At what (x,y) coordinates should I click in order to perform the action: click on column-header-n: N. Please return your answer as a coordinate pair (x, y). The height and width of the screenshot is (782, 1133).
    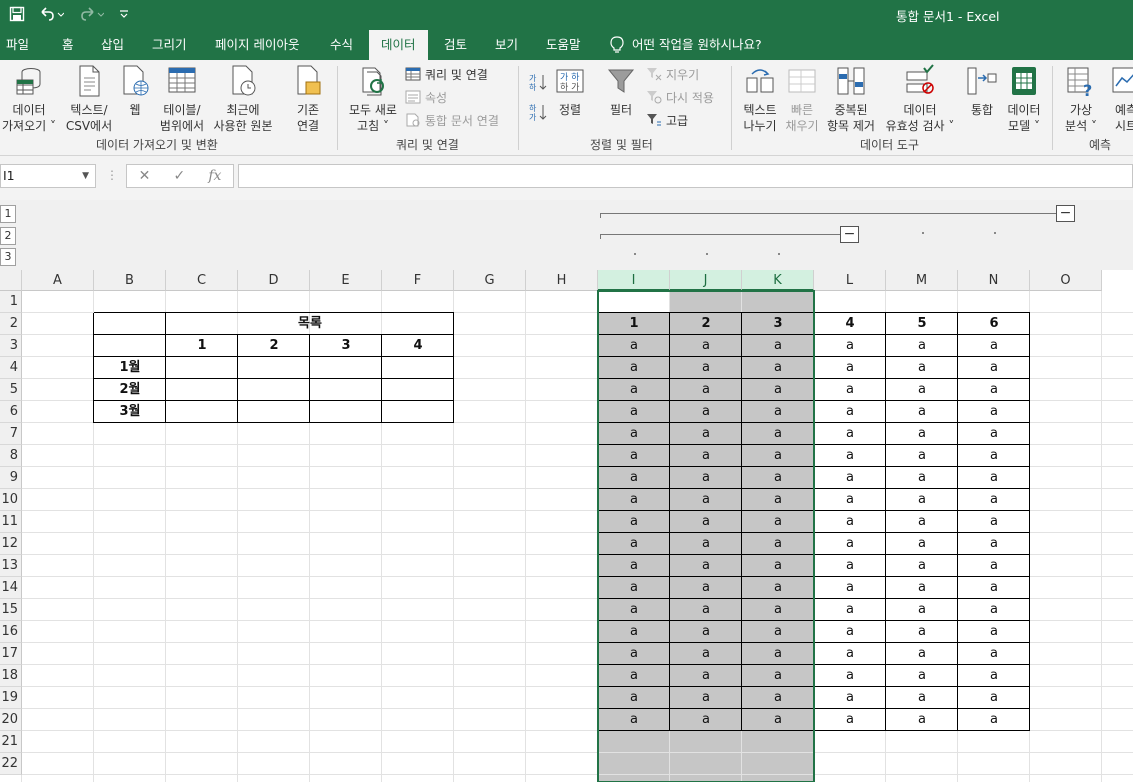
    Looking at the image, I should click on (994, 280).